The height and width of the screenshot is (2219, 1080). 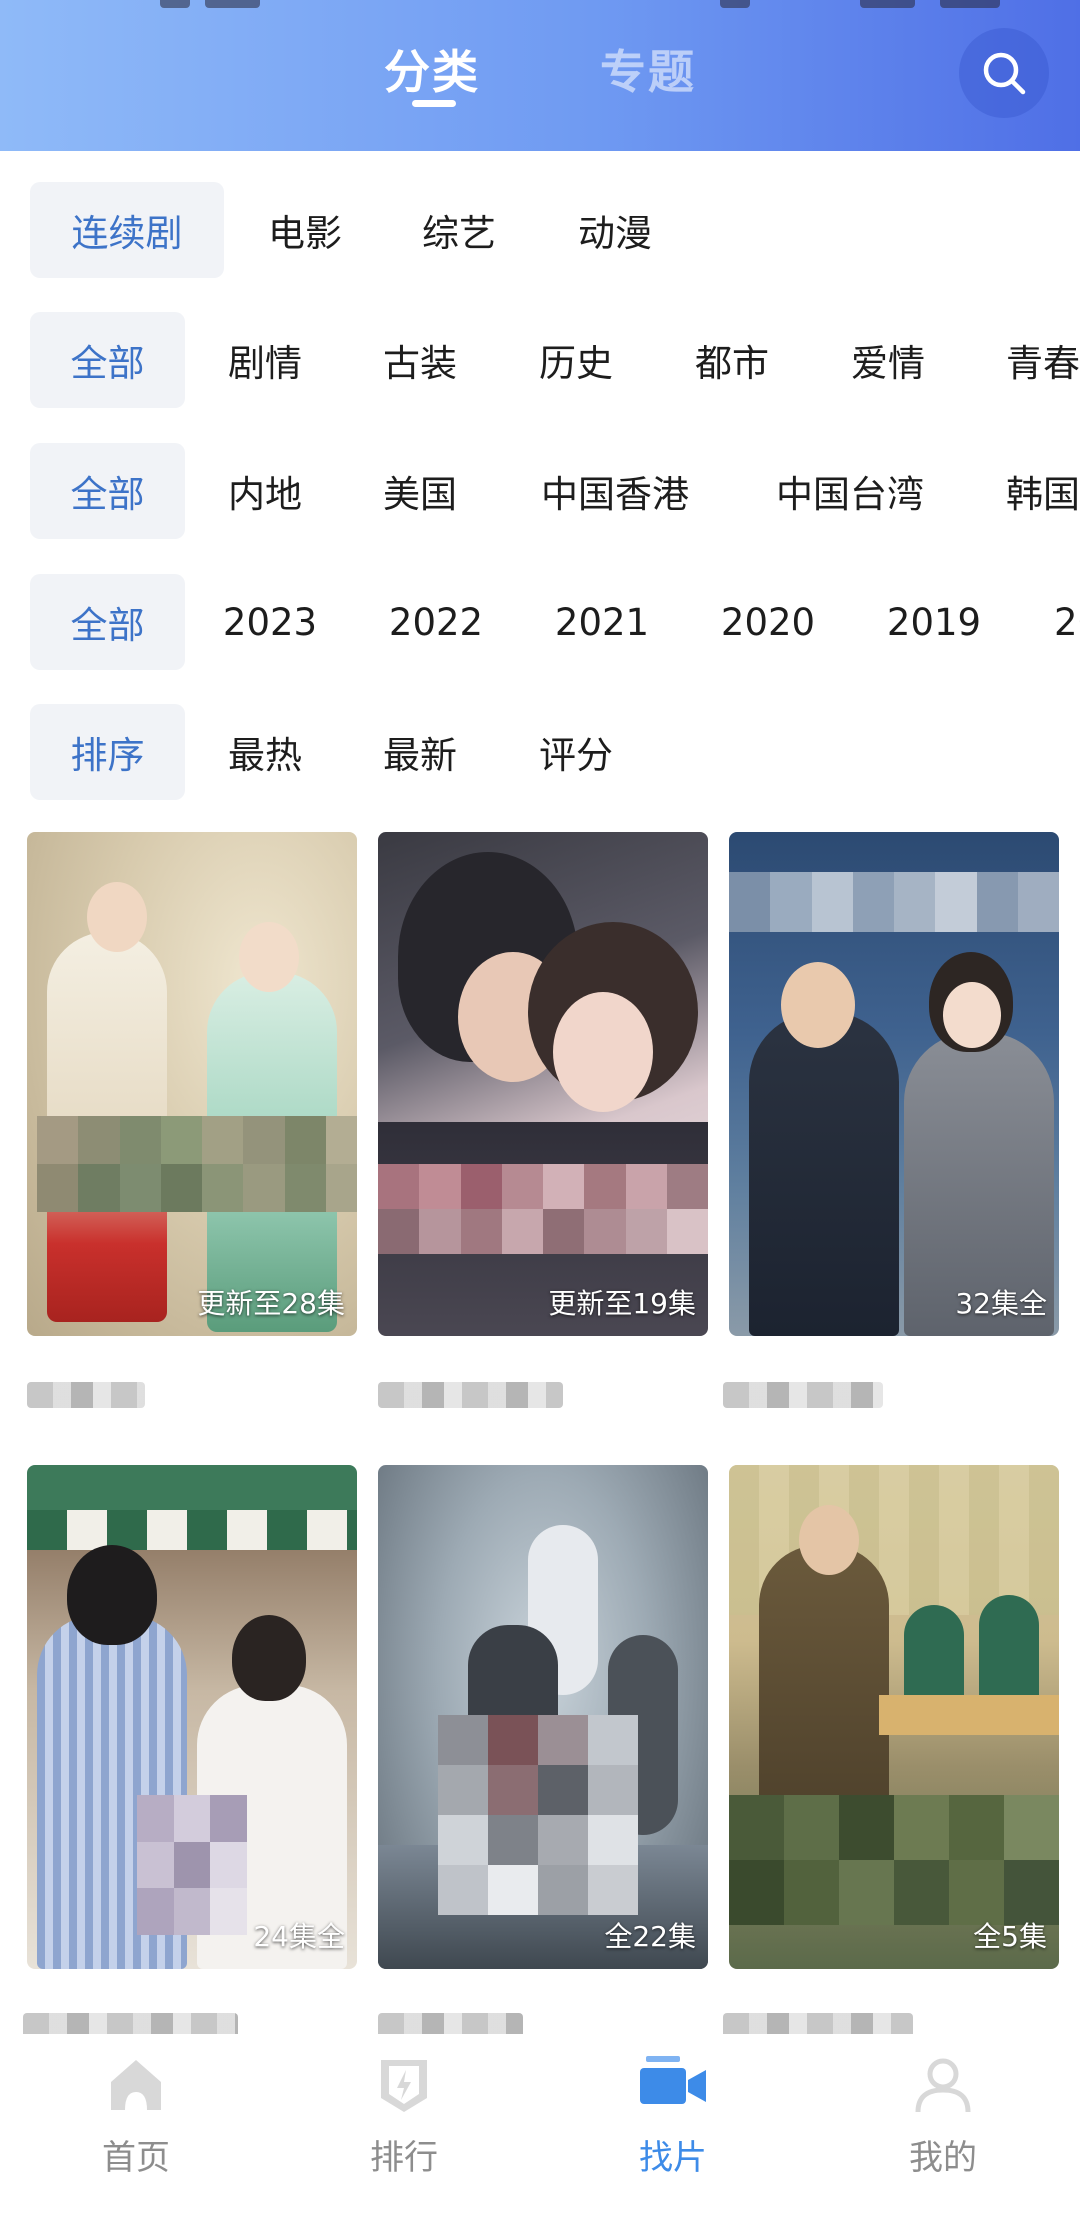 What do you see at coordinates (265, 752) in the screenshot?
I see `sort-chip-hottest: 最热` at bounding box center [265, 752].